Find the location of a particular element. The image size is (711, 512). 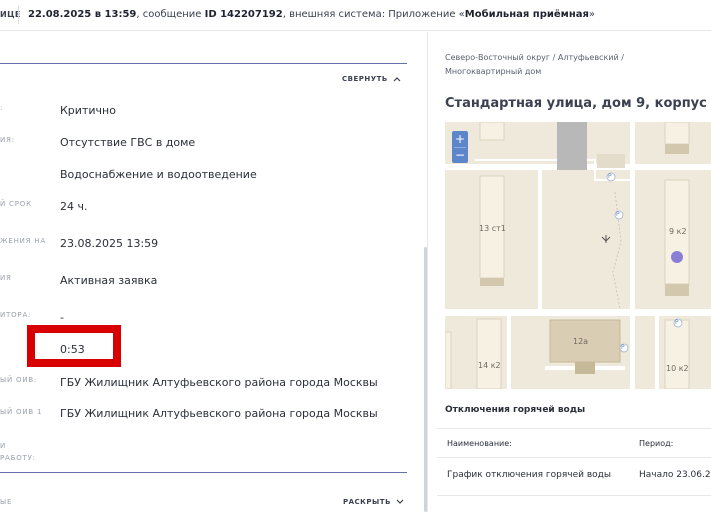

zoom-in-button: + is located at coordinates (460, 139).